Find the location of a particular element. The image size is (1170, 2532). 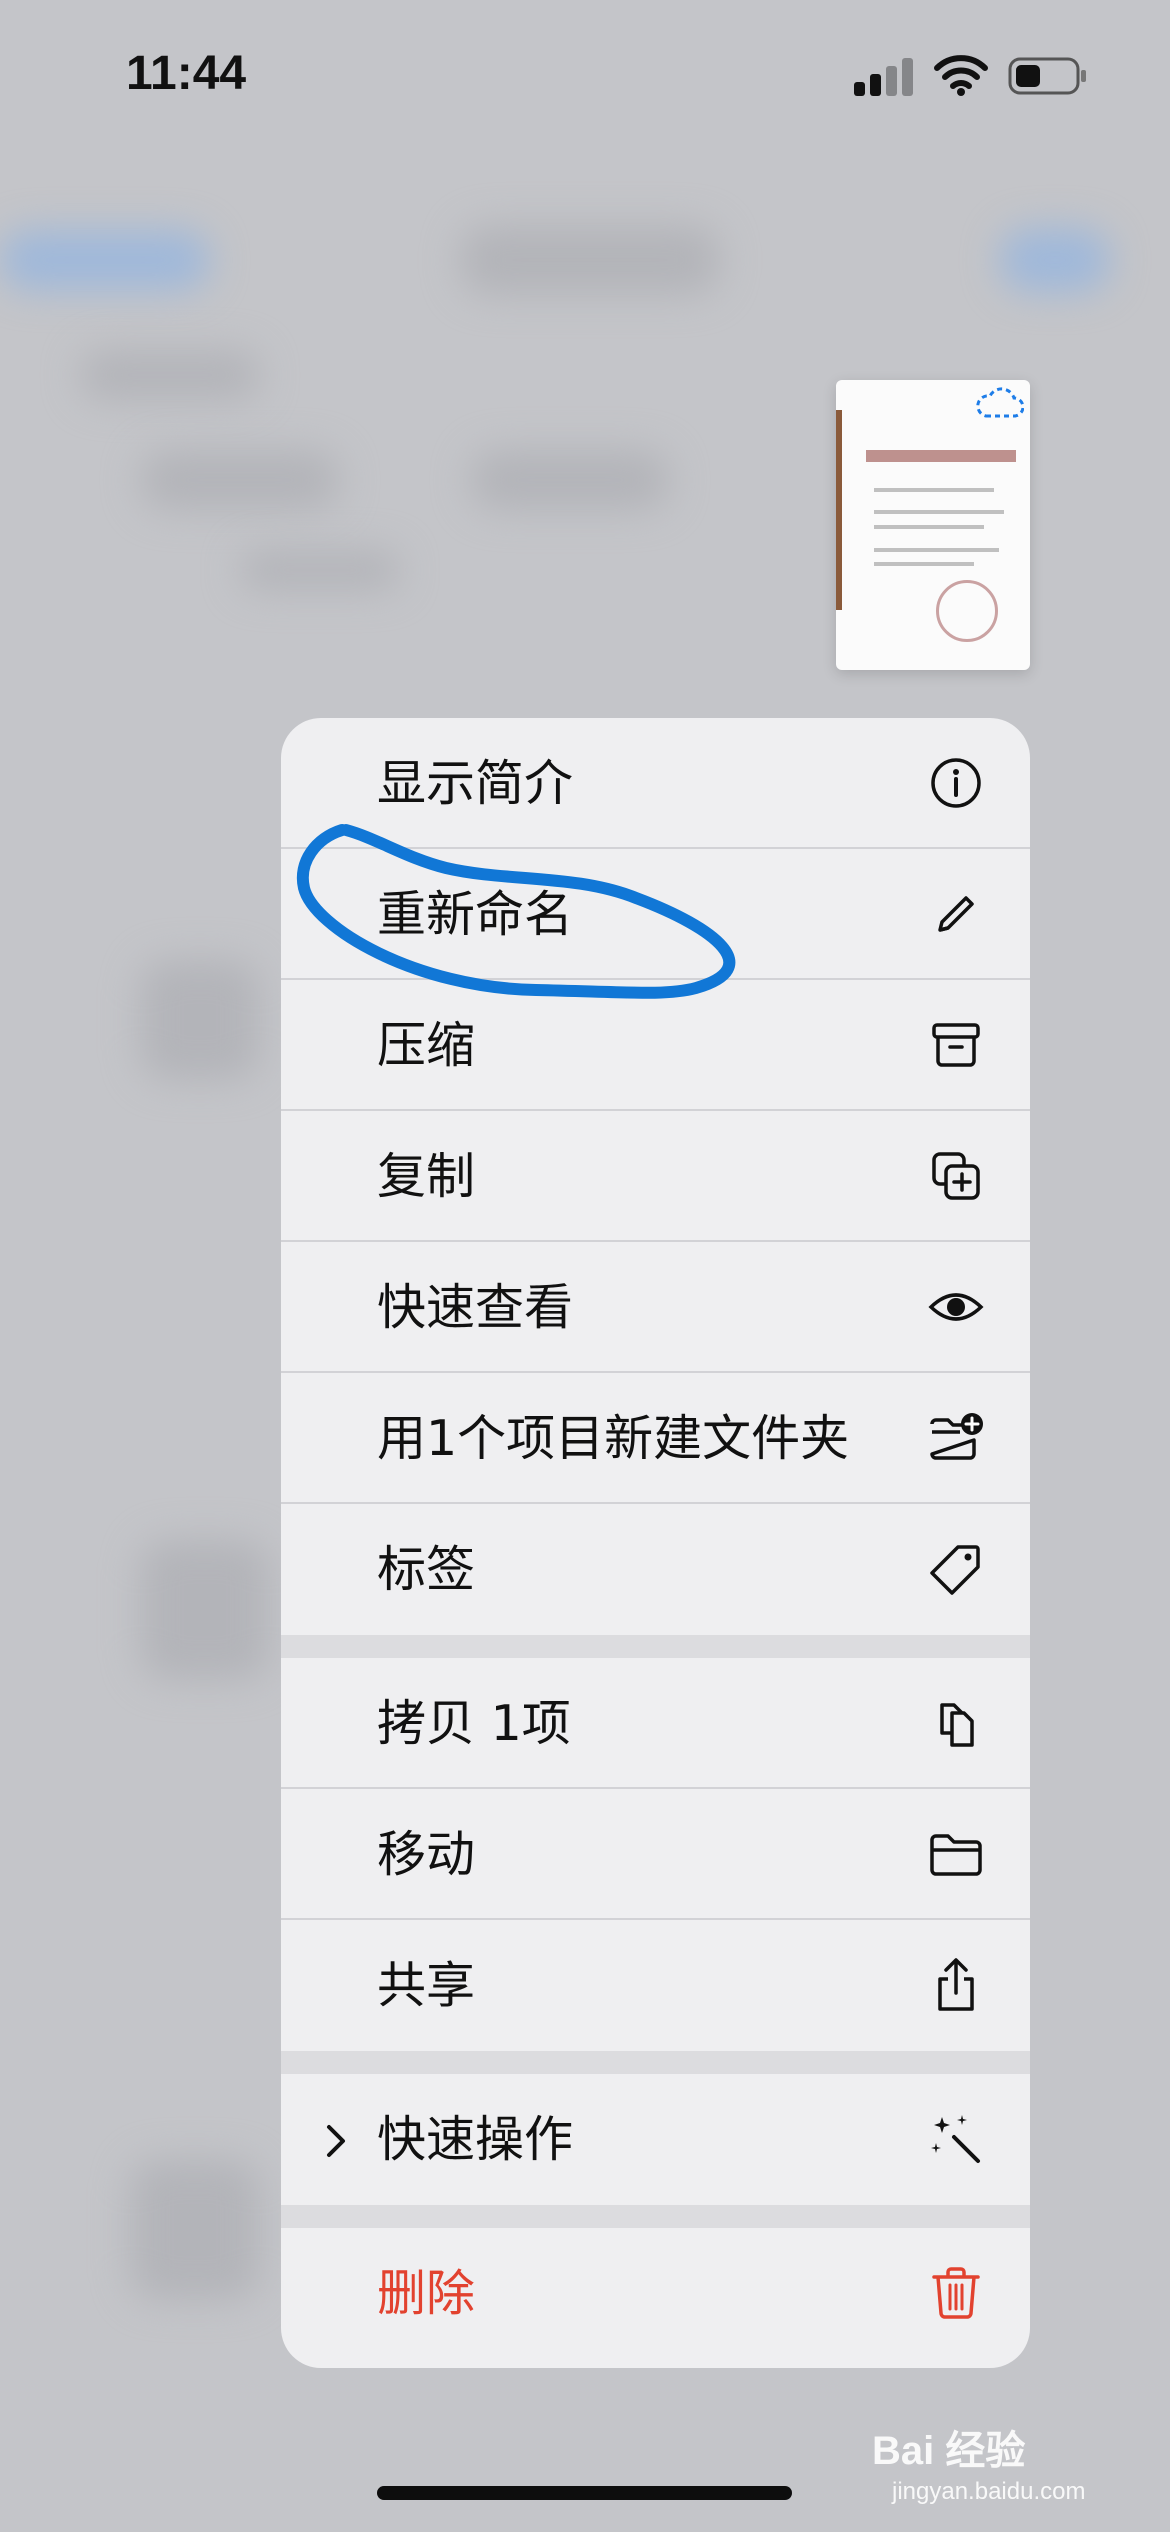

menu-item-label: 压缩 is located at coordinates (426, 1045).